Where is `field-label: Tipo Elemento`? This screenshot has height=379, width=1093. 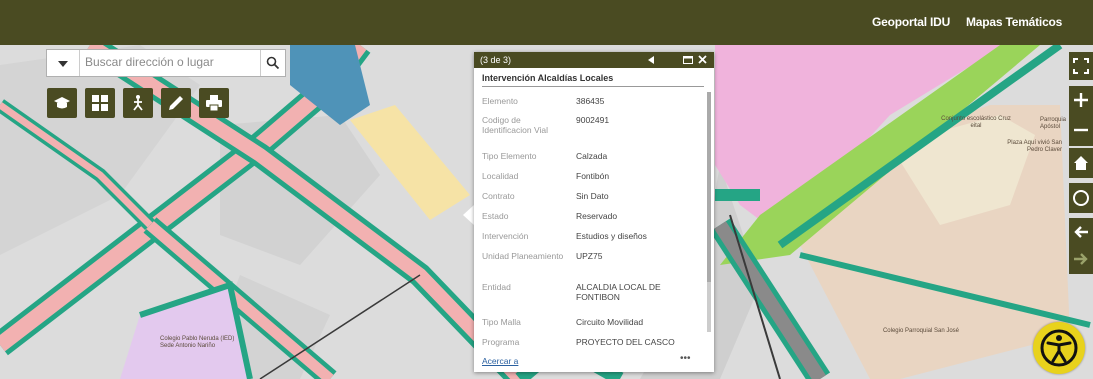
field-label: Tipo Elemento is located at coordinates (509, 156).